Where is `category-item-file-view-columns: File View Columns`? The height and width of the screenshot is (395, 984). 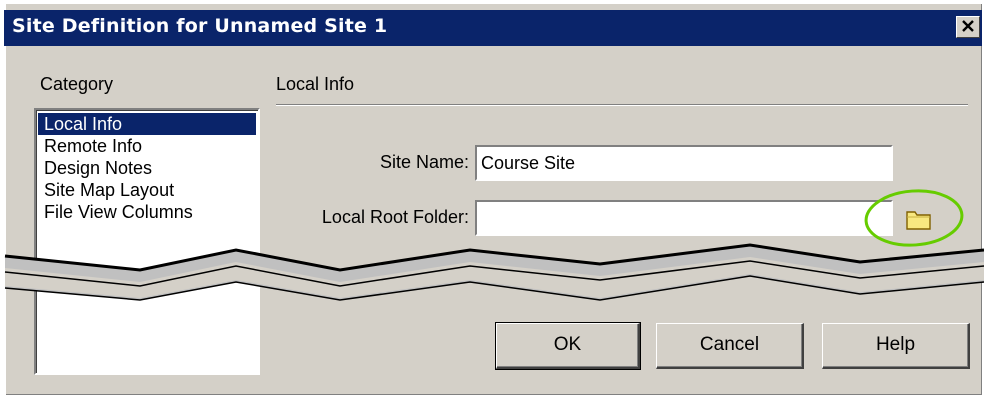 category-item-file-view-columns: File View Columns is located at coordinates (147, 212).